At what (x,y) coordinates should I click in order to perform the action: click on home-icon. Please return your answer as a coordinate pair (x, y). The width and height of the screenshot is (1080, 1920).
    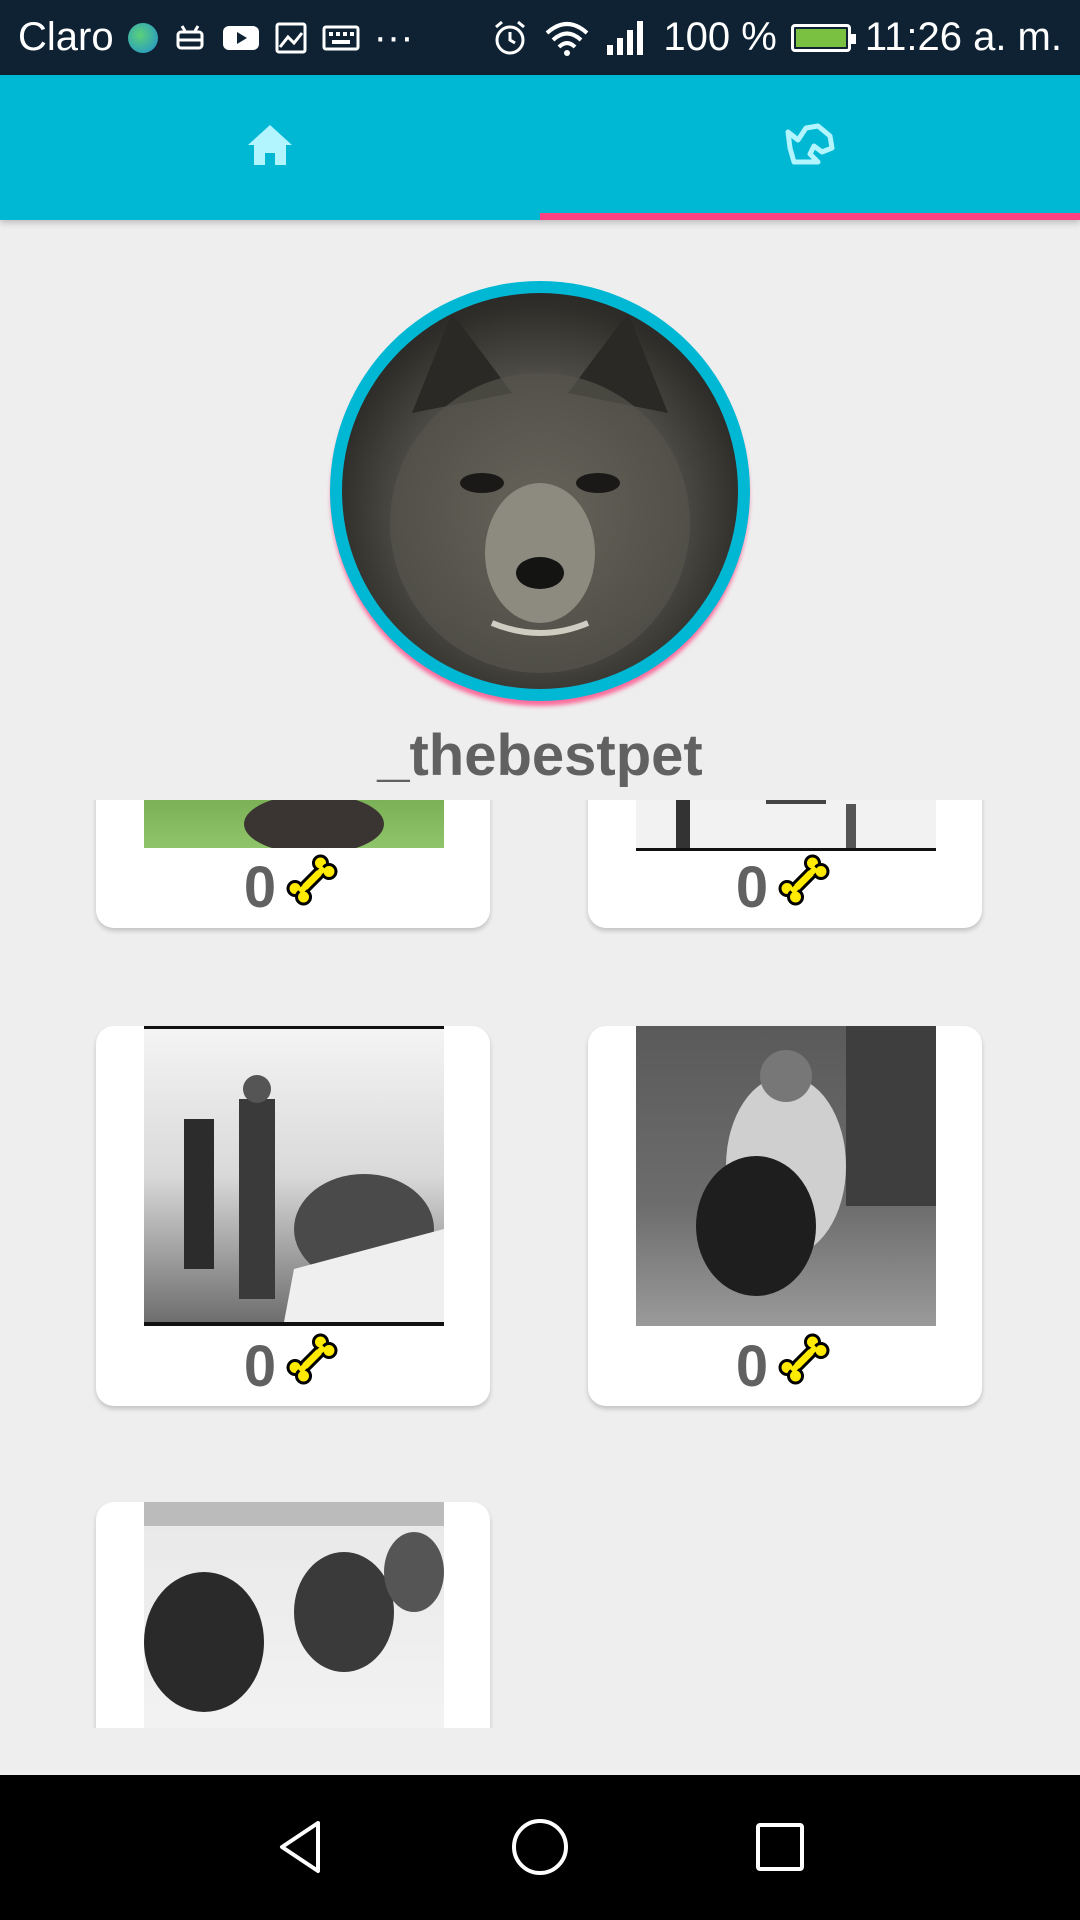
    Looking at the image, I should click on (270, 147).